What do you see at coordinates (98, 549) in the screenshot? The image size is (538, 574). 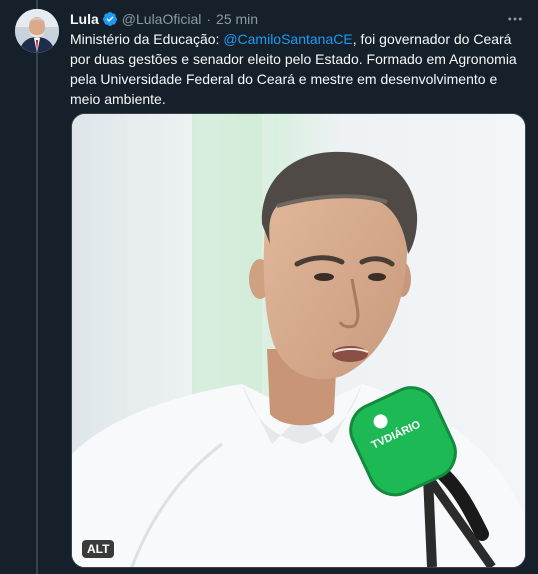 I see `alt-text-badge: ALT` at bounding box center [98, 549].